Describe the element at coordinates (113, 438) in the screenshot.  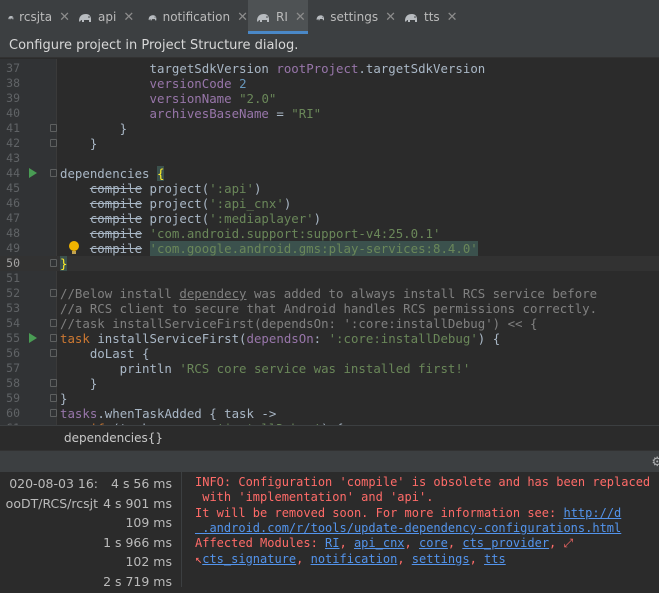
I see `breadcrumb-item: dependencies{}` at that location.